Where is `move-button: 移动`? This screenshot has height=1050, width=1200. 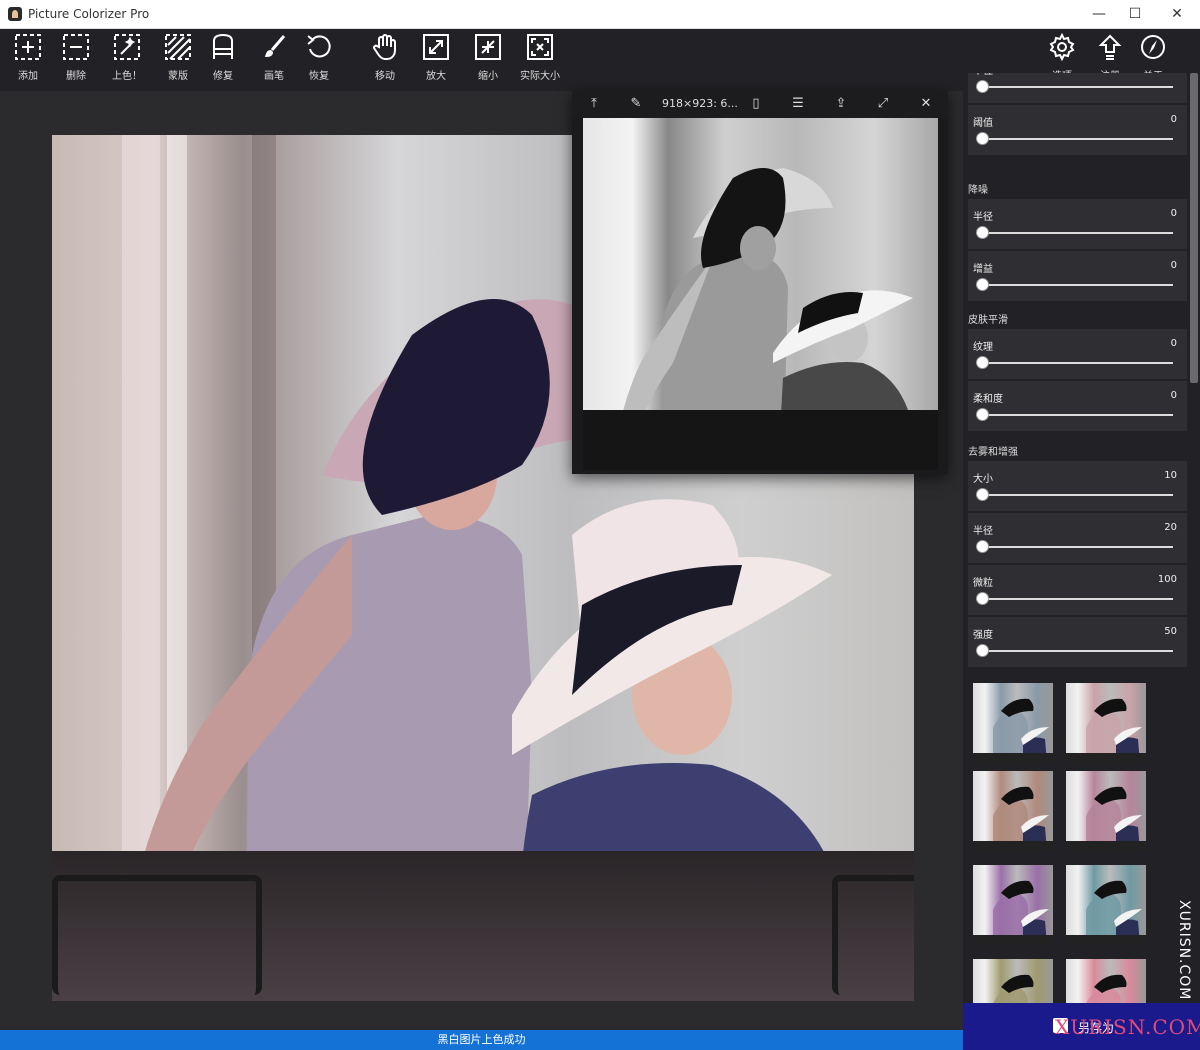 move-button: 移动 is located at coordinates (385, 60).